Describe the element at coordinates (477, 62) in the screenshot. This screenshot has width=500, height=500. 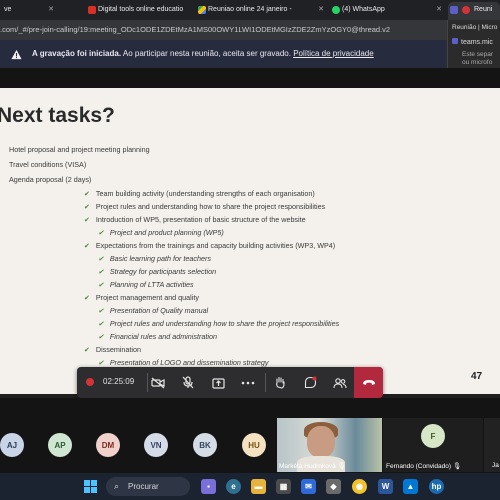
I see `popup-text: ou microfo` at that location.